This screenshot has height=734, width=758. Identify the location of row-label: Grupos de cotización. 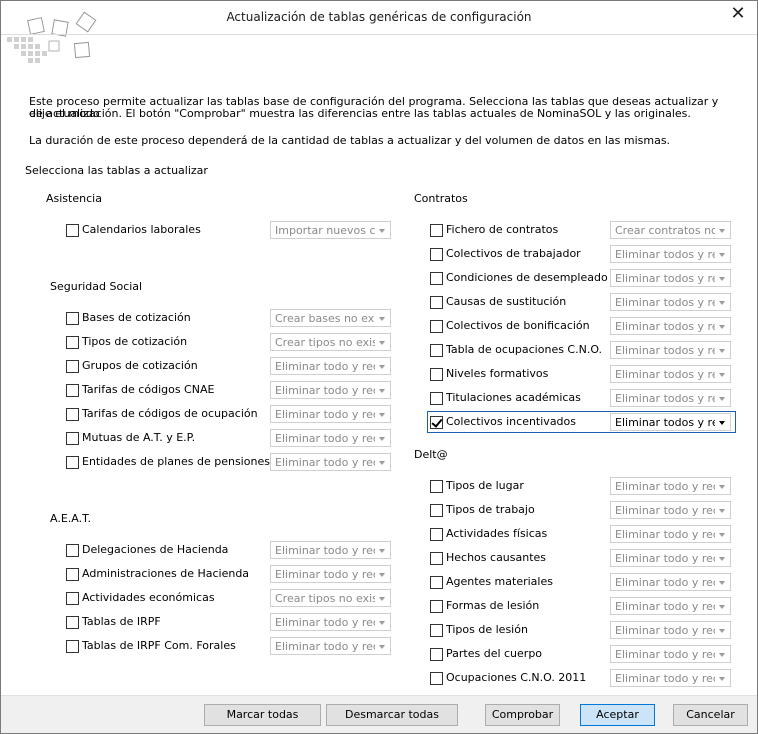
(140, 365).